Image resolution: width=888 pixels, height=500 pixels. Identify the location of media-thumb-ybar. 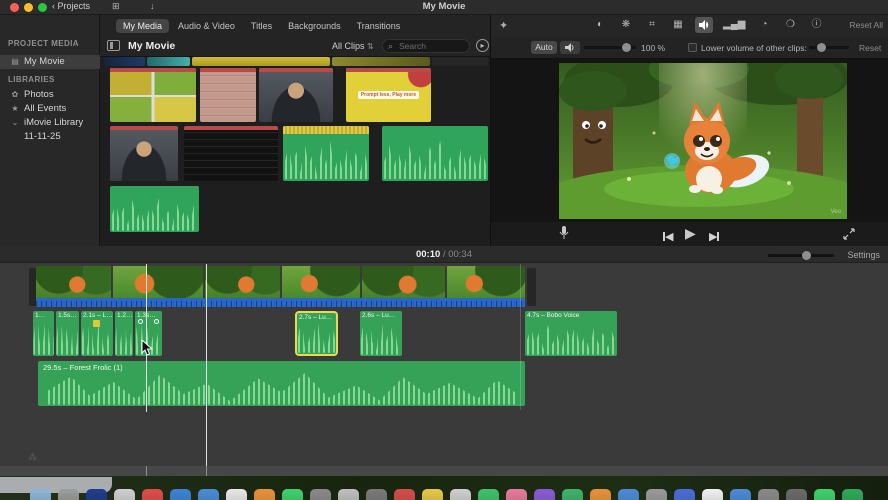
(261, 61).